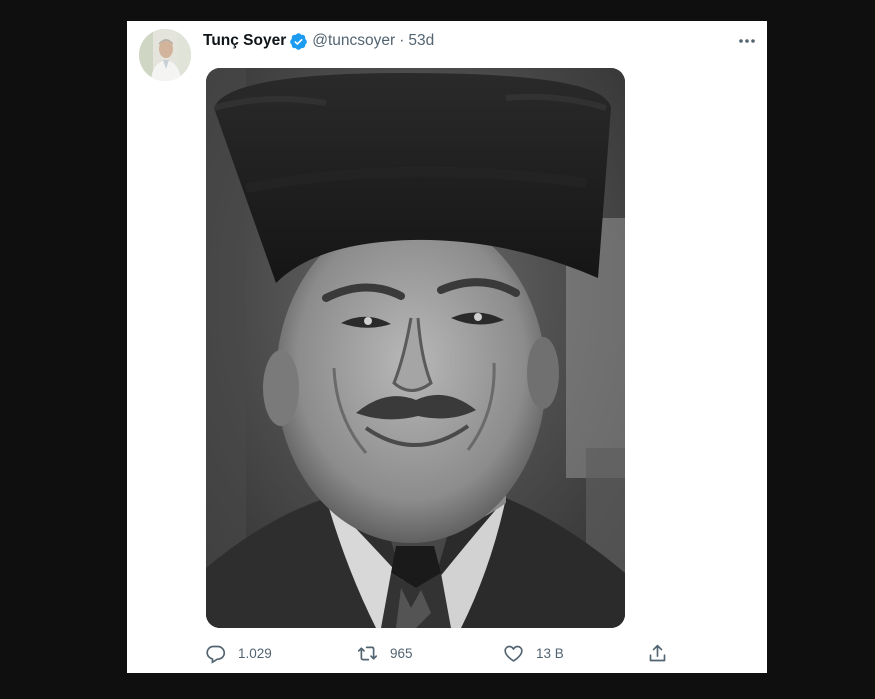 Image resolution: width=875 pixels, height=699 pixels. Describe the element at coordinates (401, 653) in the screenshot. I see `retweet-count: 965` at that location.